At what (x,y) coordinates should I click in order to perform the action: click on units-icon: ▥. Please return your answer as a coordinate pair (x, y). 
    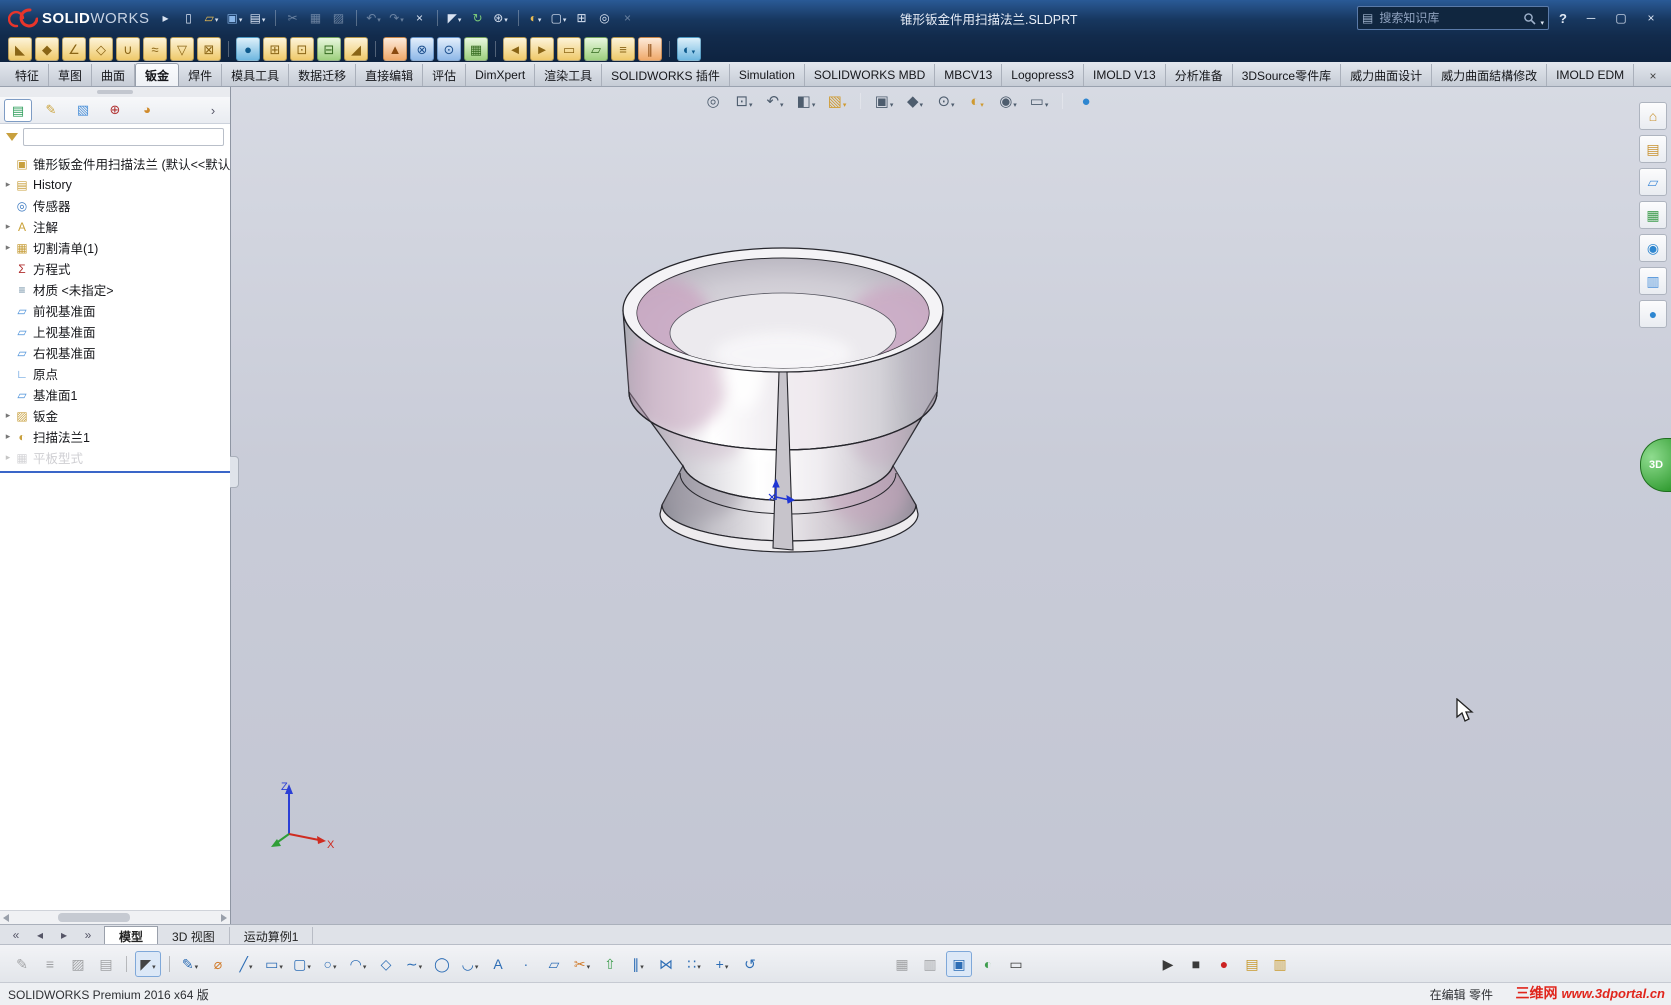
    Looking at the image, I should click on (930, 964).